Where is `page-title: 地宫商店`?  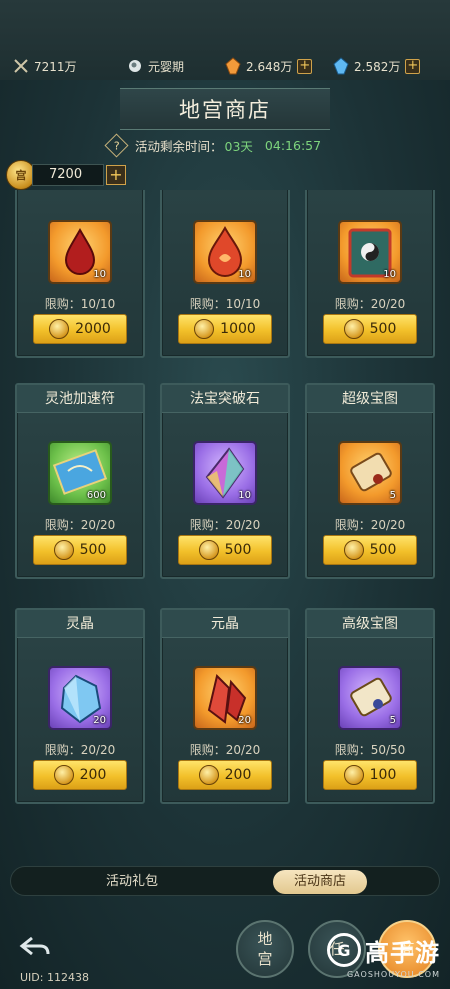 page-title: 地宫商店 is located at coordinates (225, 110).